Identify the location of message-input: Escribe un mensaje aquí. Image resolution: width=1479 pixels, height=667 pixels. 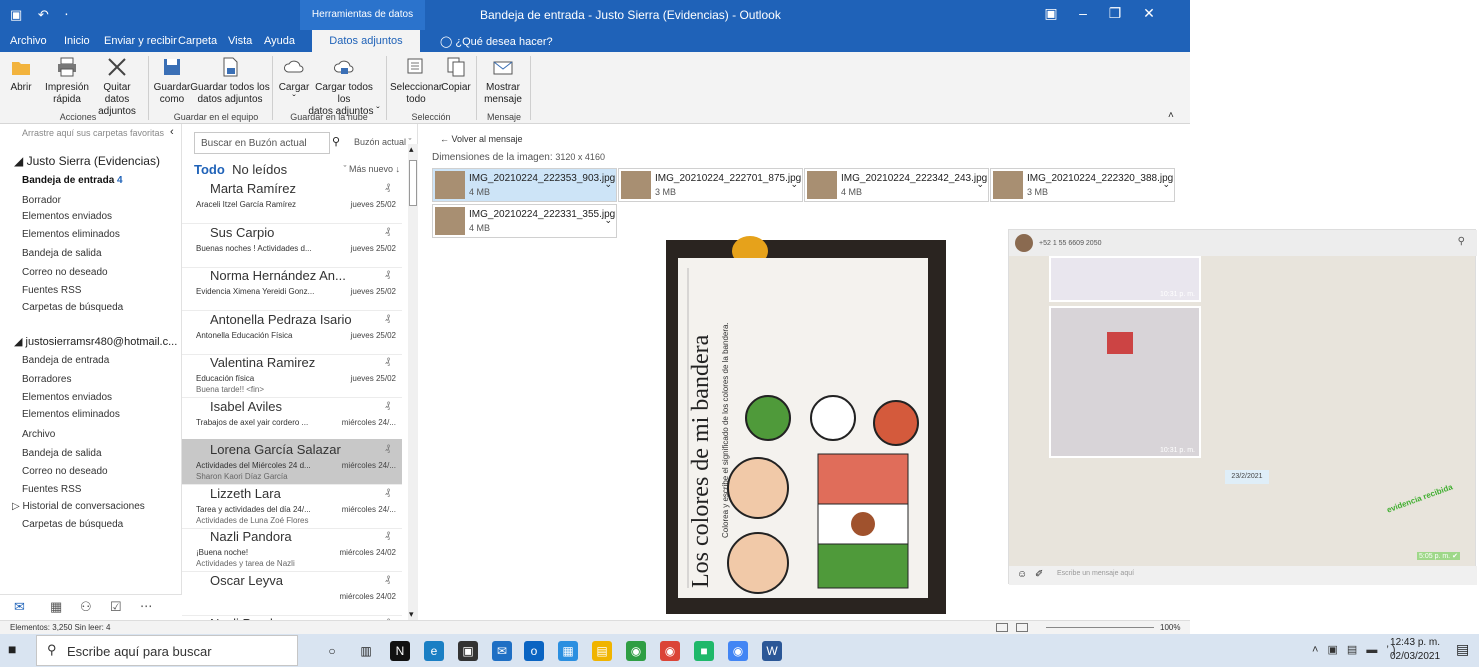
(1095, 573).